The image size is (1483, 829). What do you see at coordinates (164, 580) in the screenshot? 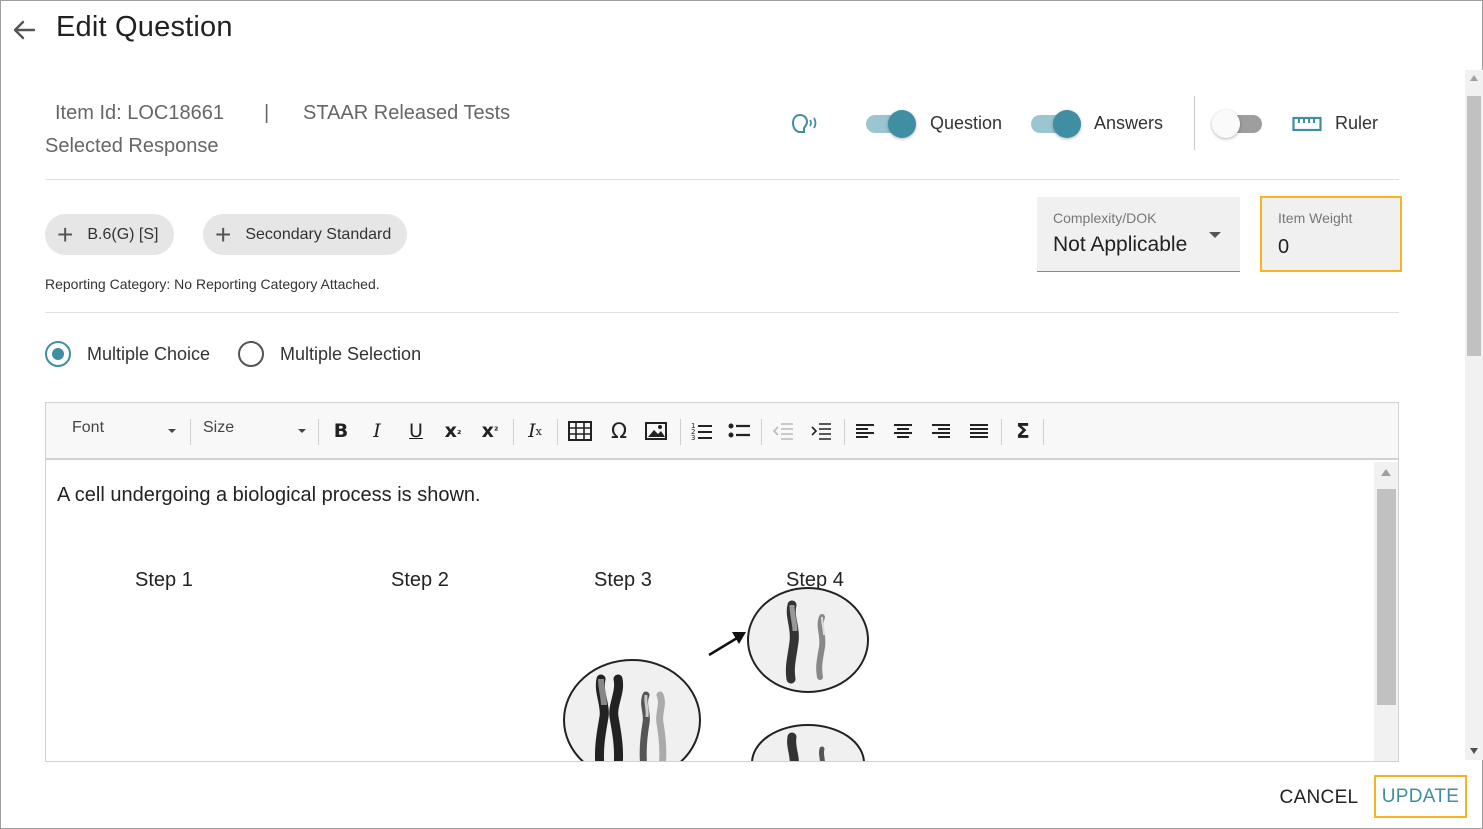
I see `step-label: Step 1` at bounding box center [164, 580].